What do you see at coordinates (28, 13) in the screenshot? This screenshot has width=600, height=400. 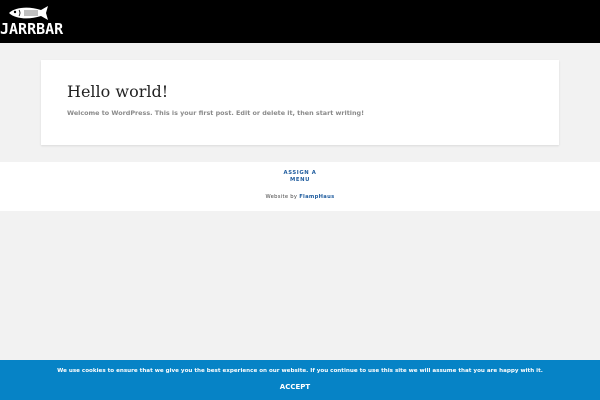 I see `fish-icon` at bounding box center [28, 13].